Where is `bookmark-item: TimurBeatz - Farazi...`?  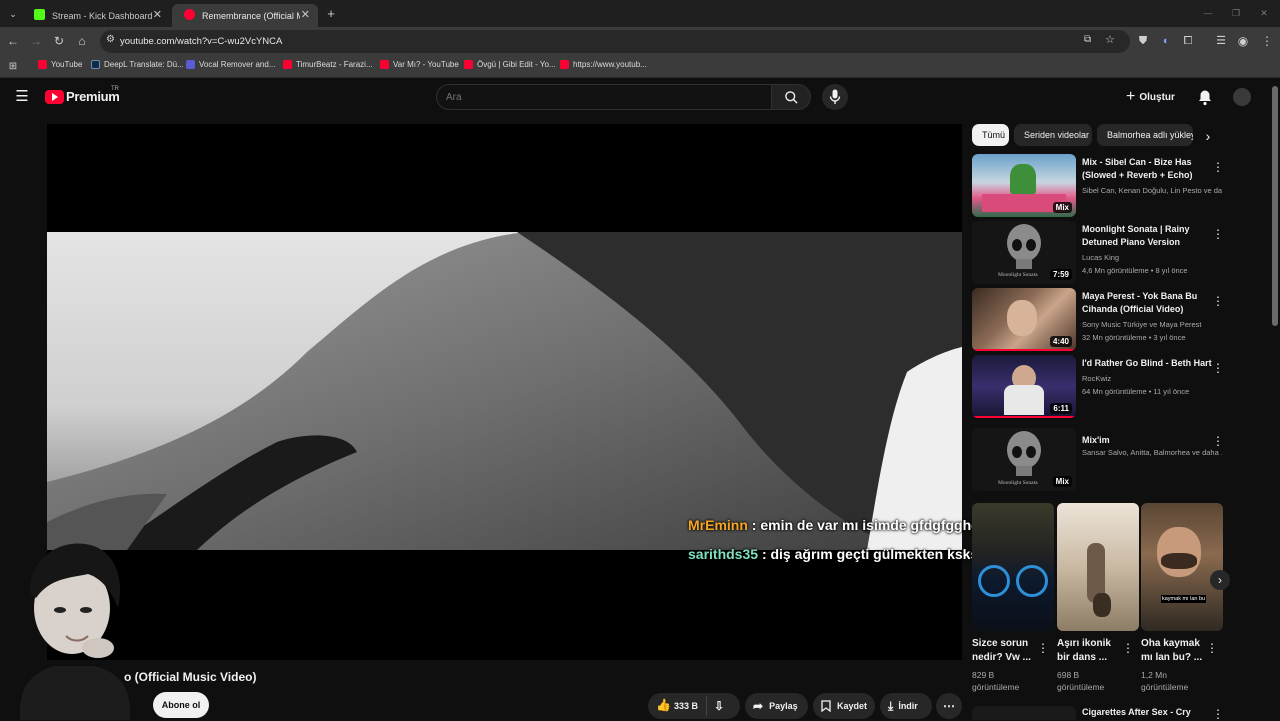
bookmark-item: TimurBeatz - Farazi... is located at coordinates (328, 64).